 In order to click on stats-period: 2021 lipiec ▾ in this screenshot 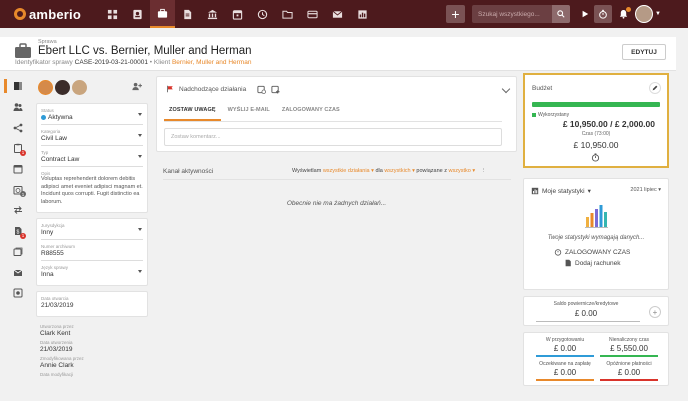, I will do `click(645, 190)`.